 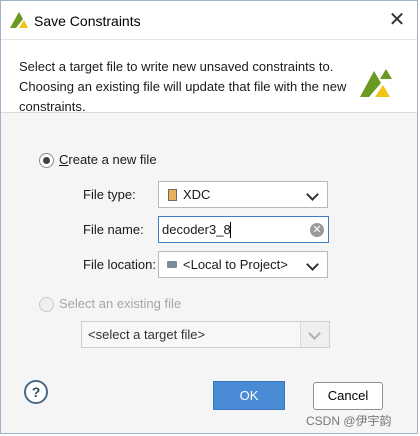 I want to click on existing-file-dropdown-button, so click(x=314, y=334).